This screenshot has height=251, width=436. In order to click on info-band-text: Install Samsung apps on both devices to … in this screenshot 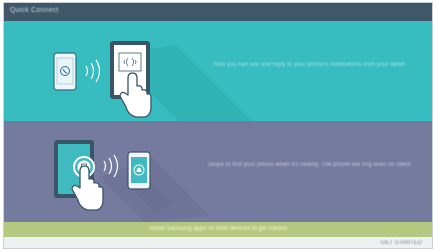, I will do `click(218, 229)`.